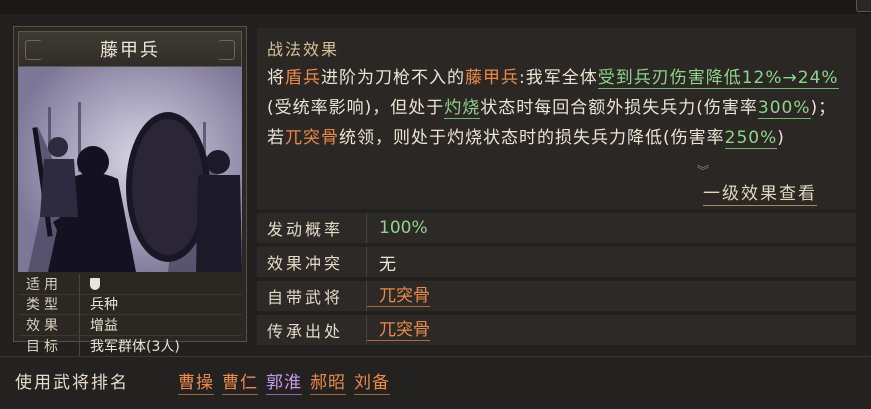  What do you see at coordinates (462, 108) in the screenshot?
I see `effect-segment: 灼烧` at bounding box center [462, 108].